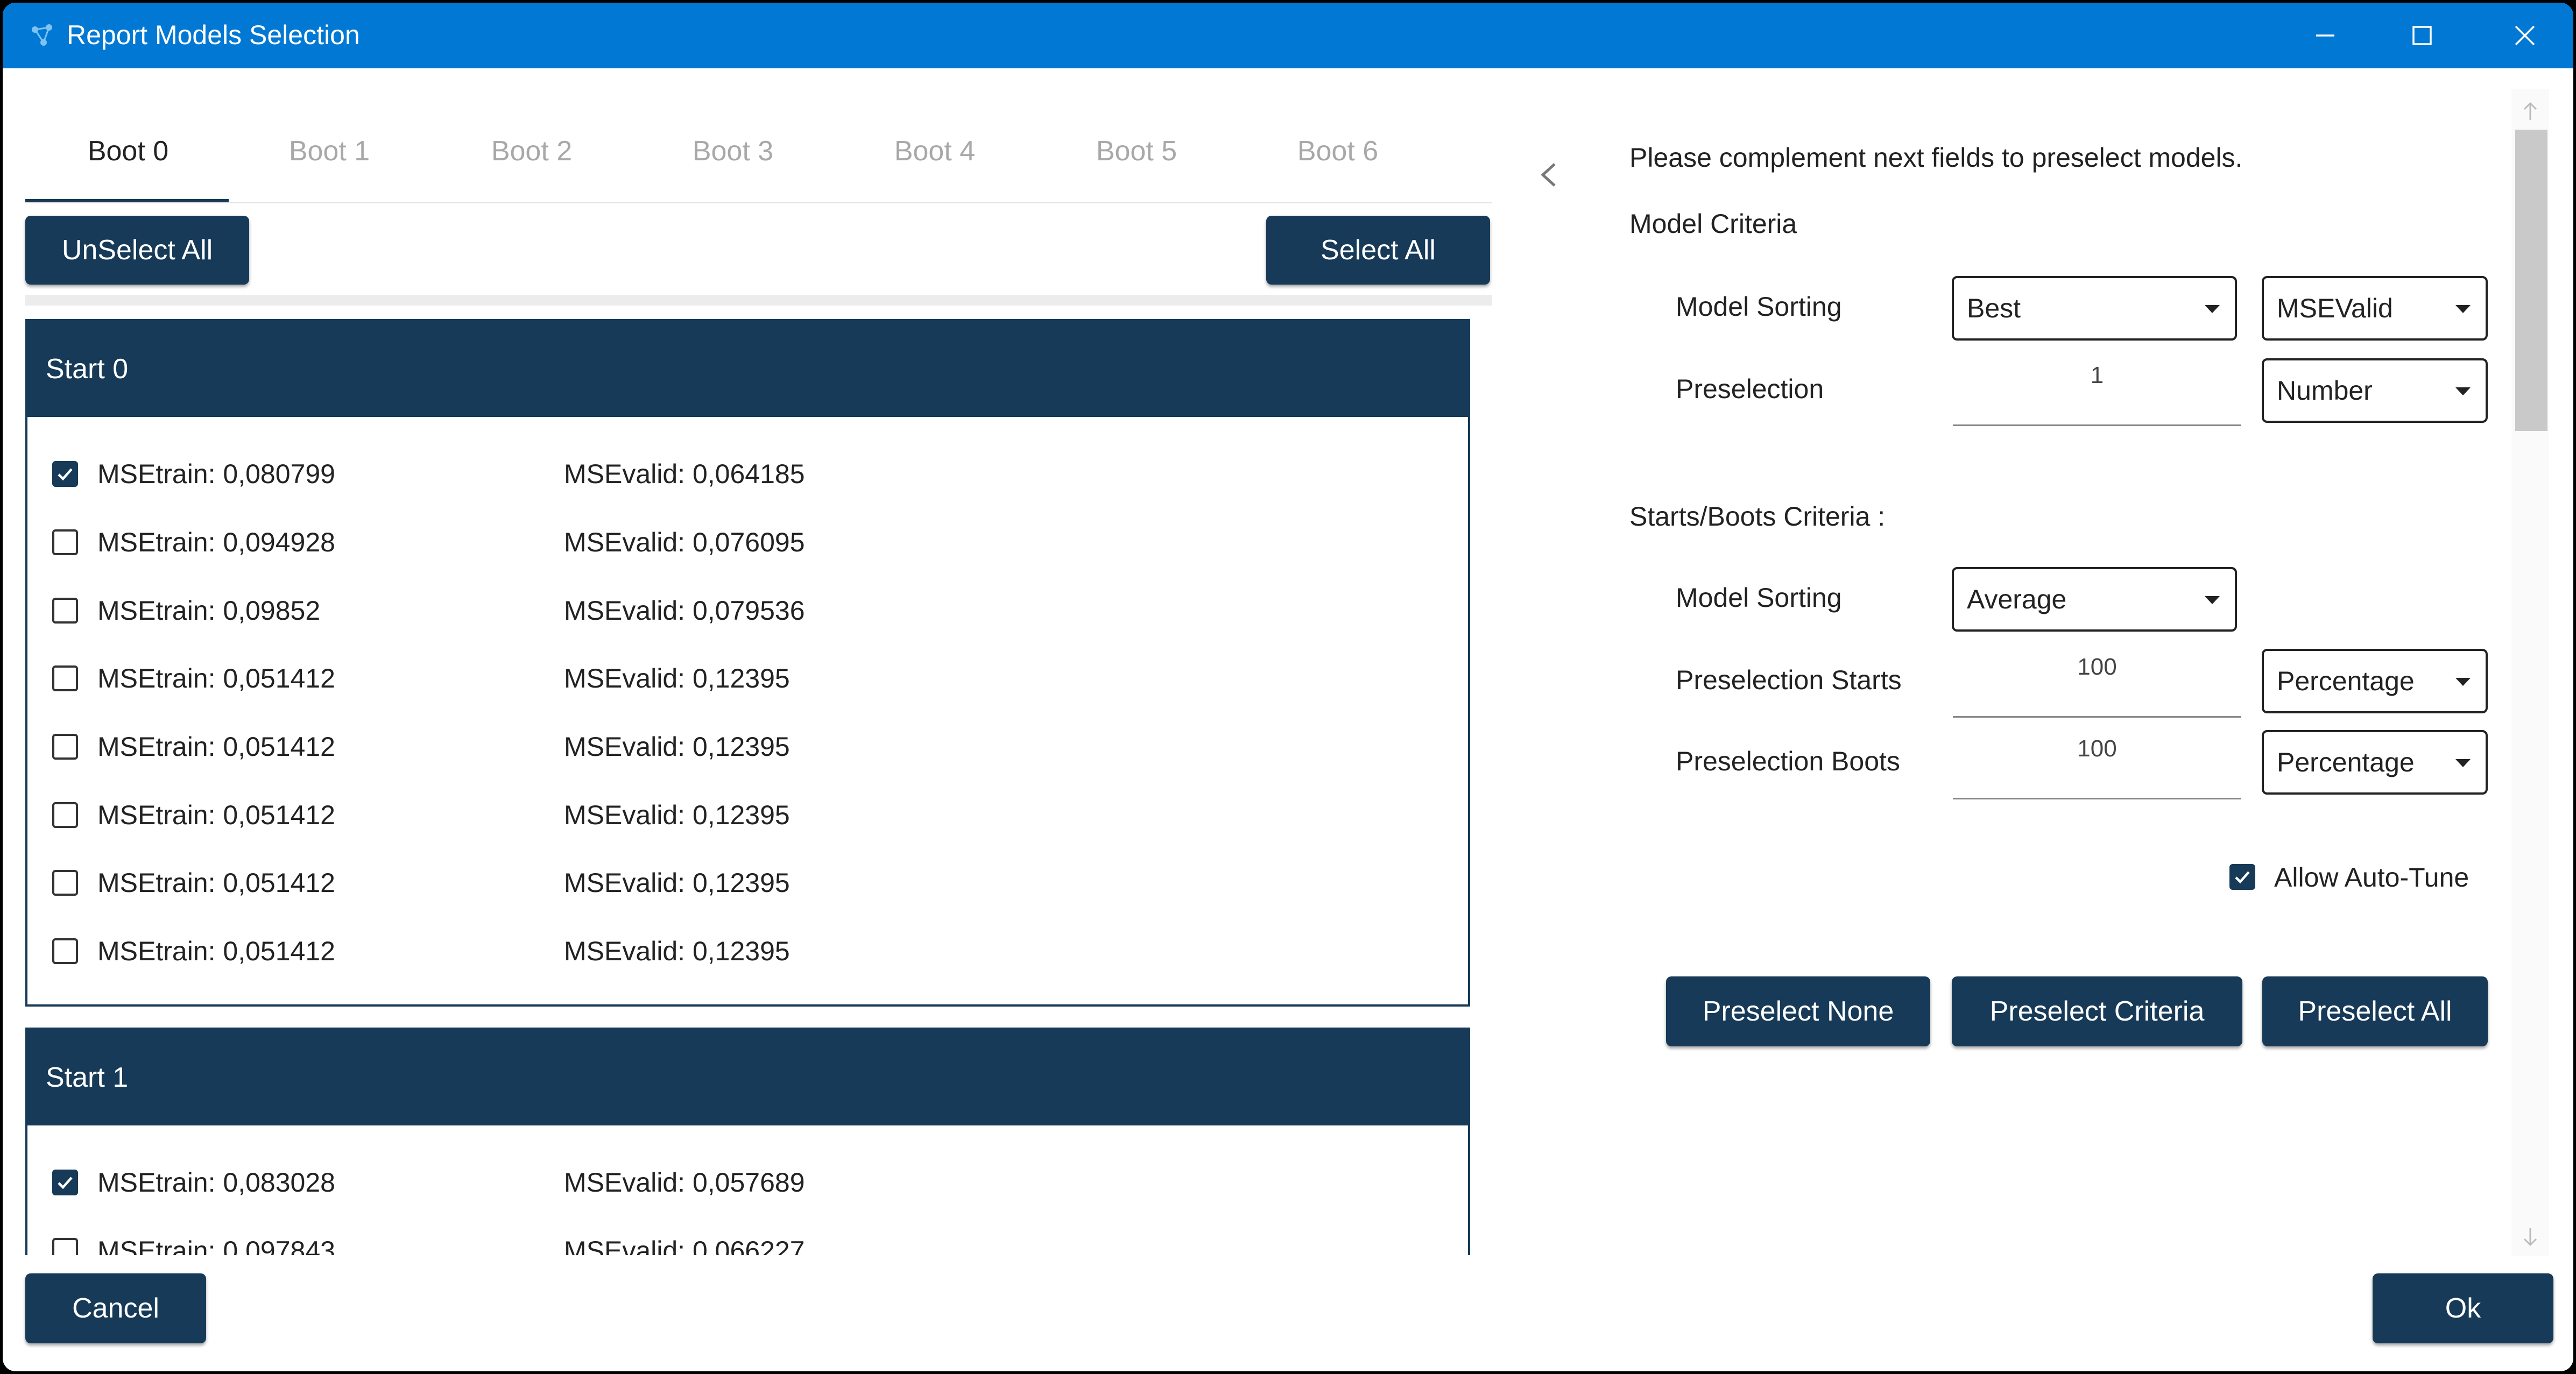  Describe the element at coordinates (747, 1078) in the screenshot. I see `group-header: Start 1` at that location.